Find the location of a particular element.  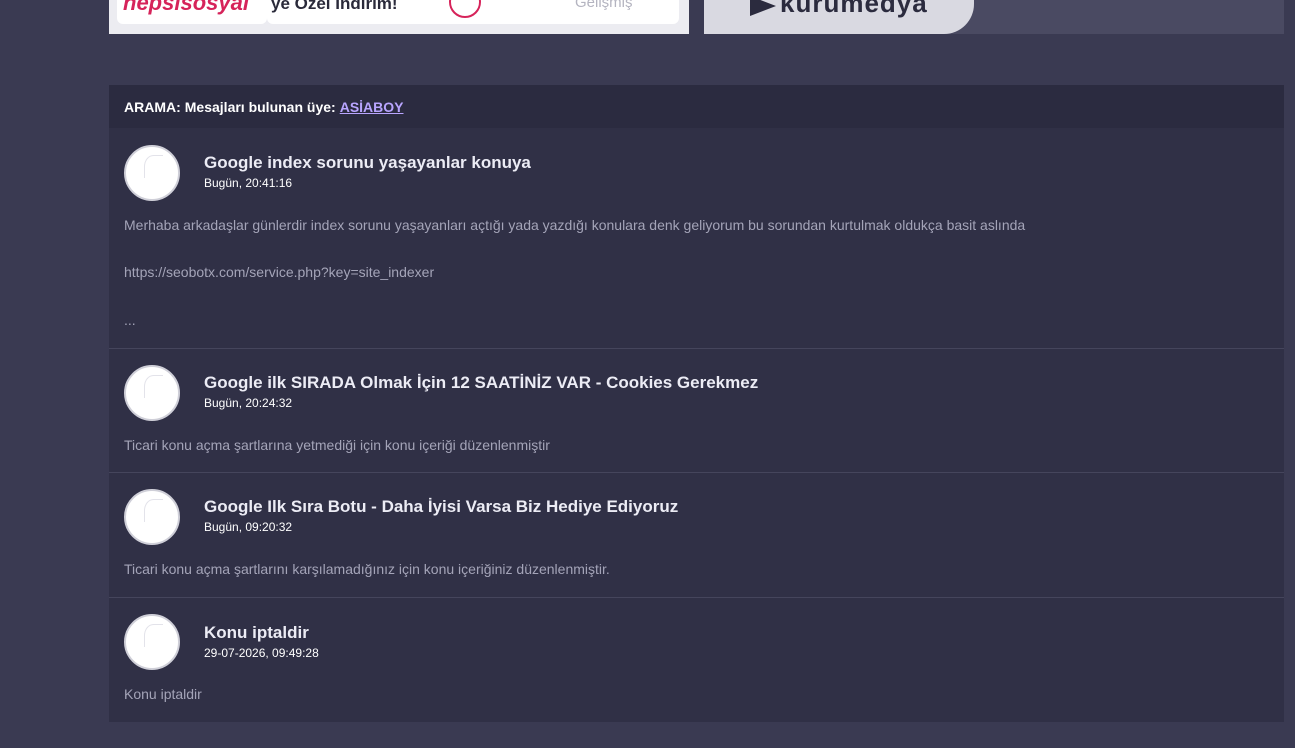

ad-logo-text: kurumedya is located at coordinates (854, 9).